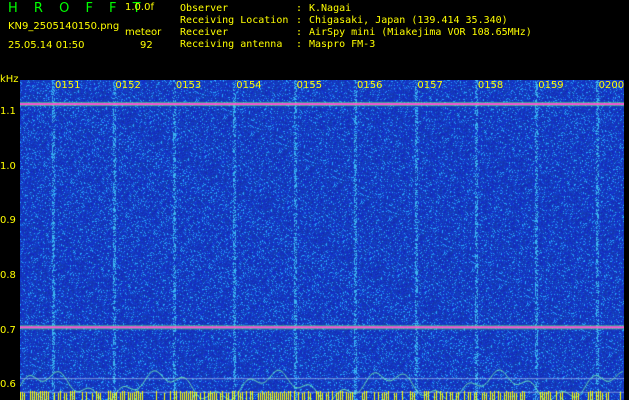 This screenshot has height=400, width=629. I want to click on y-tick-label: 1.0, so click(8, 166).